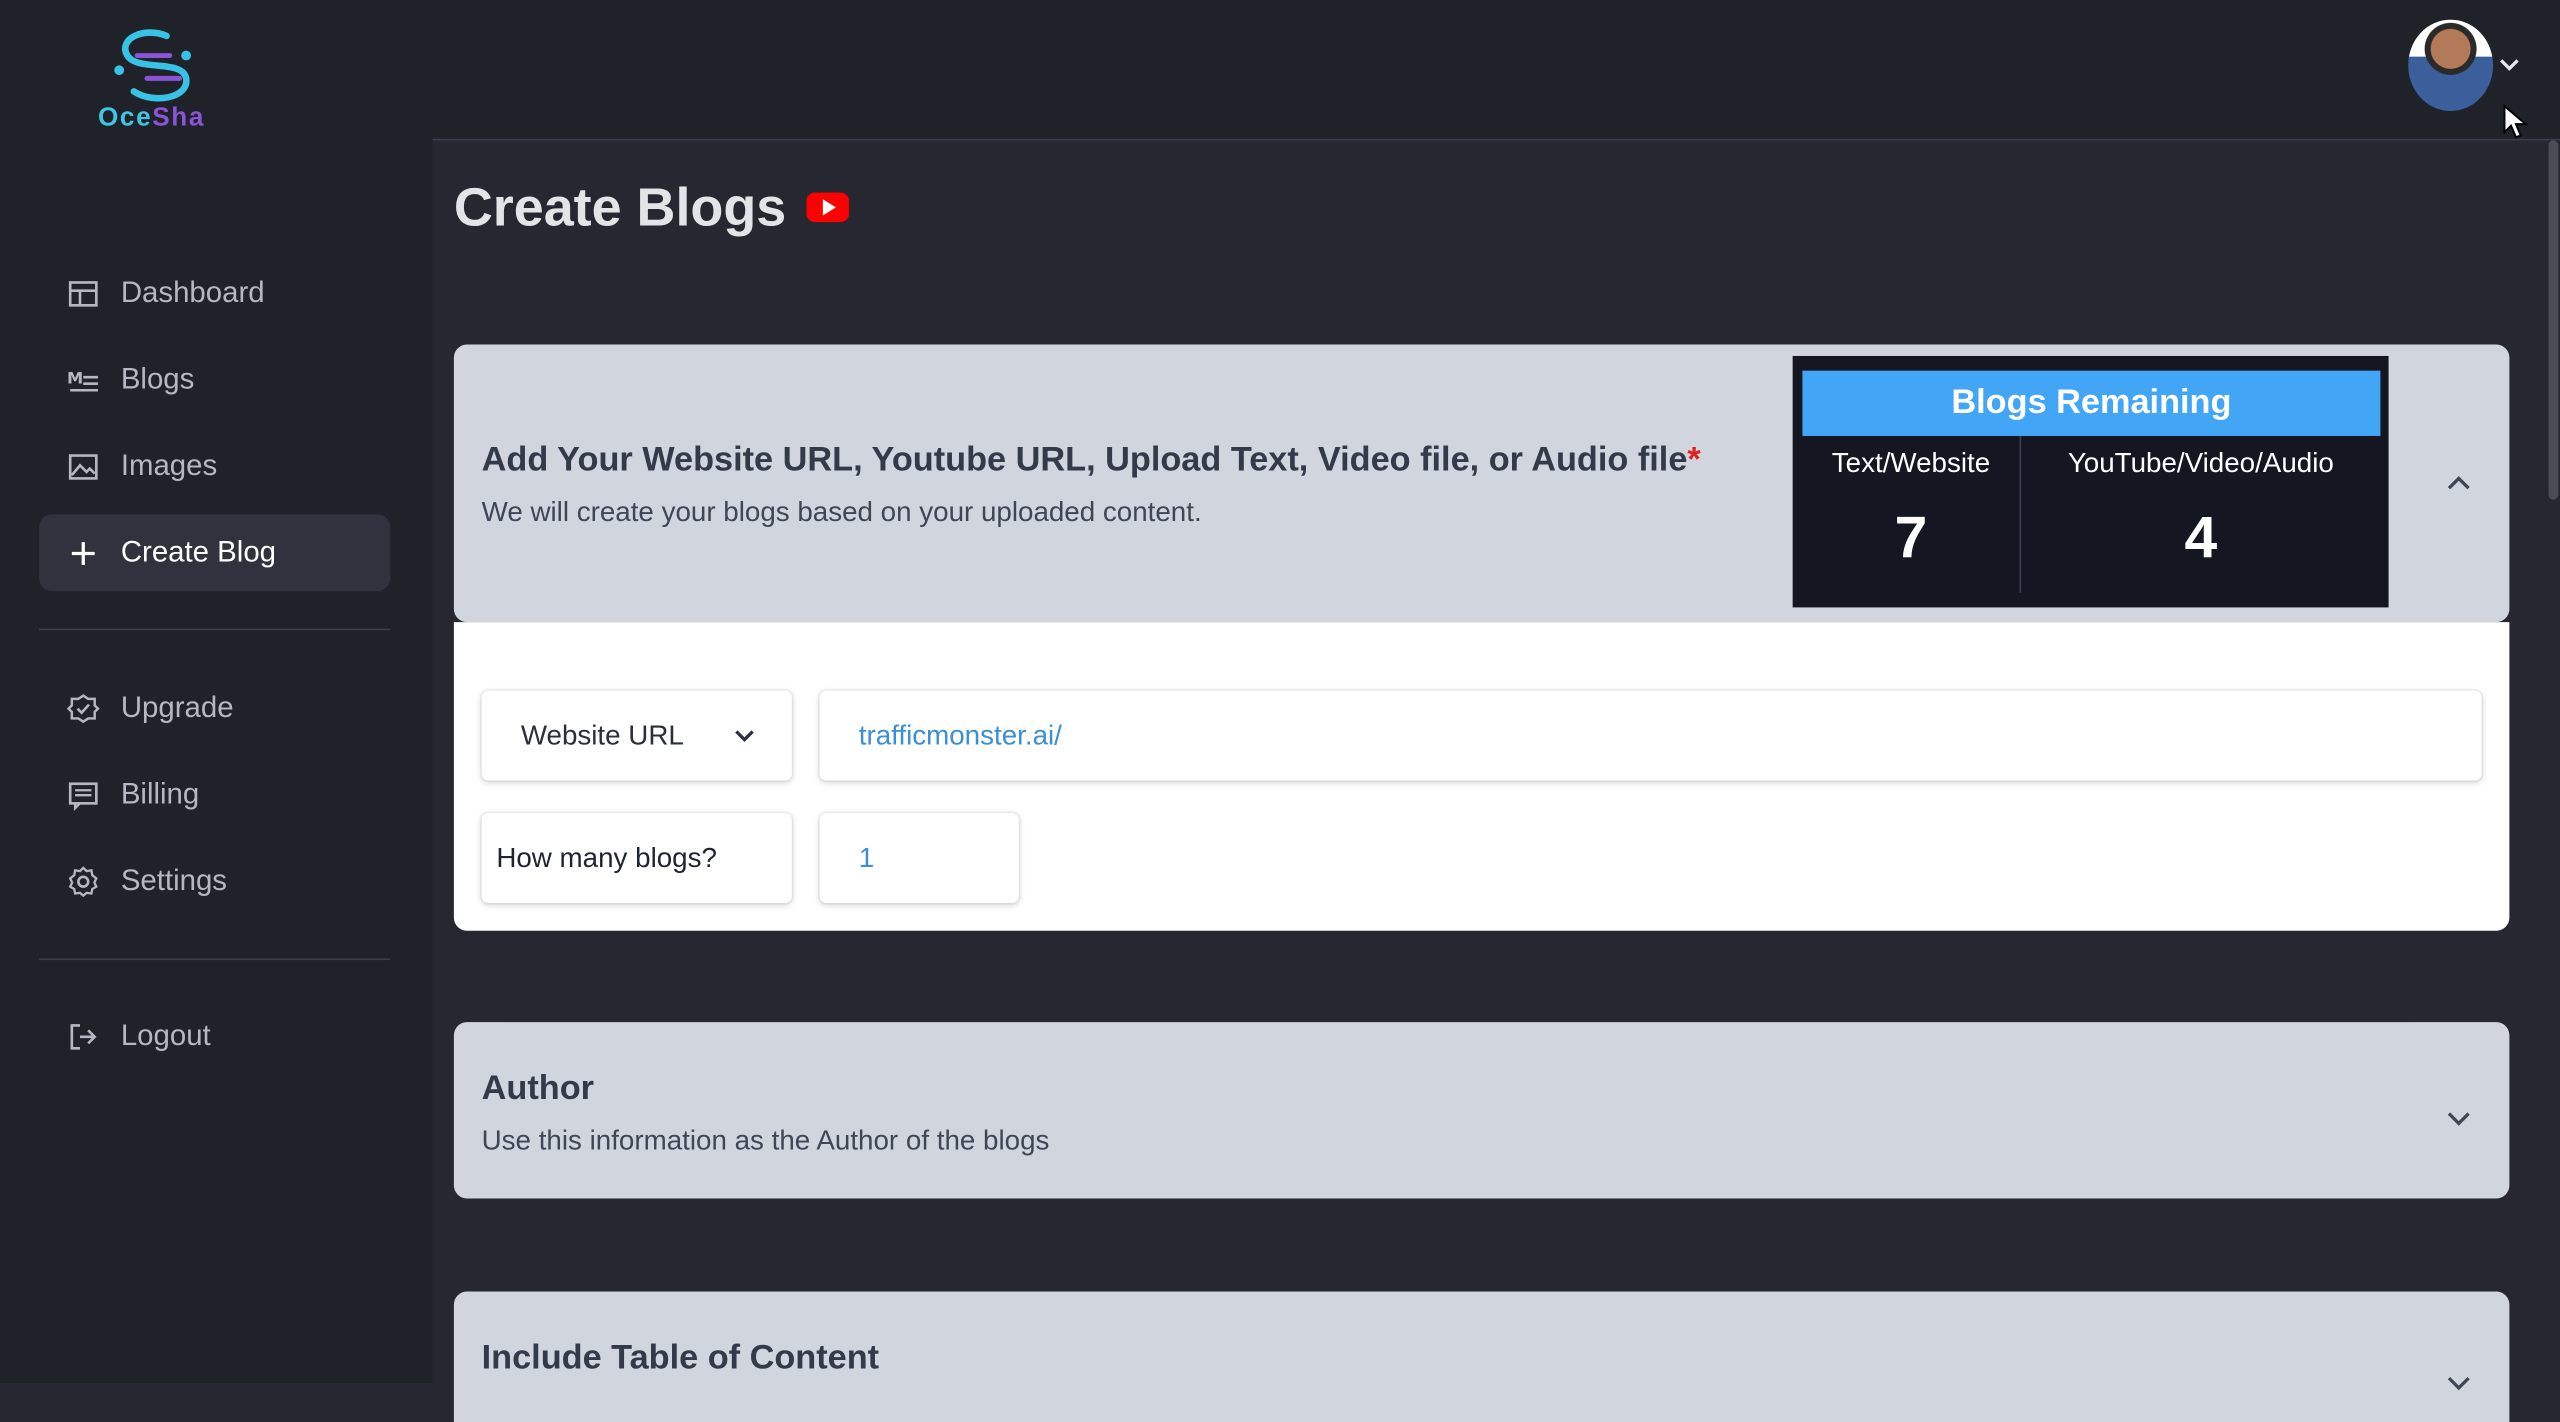  What do you see at coordinates (919, 858) in the screenshot?
I see `blog-count-input: 1` at bounding box center [919, 858].